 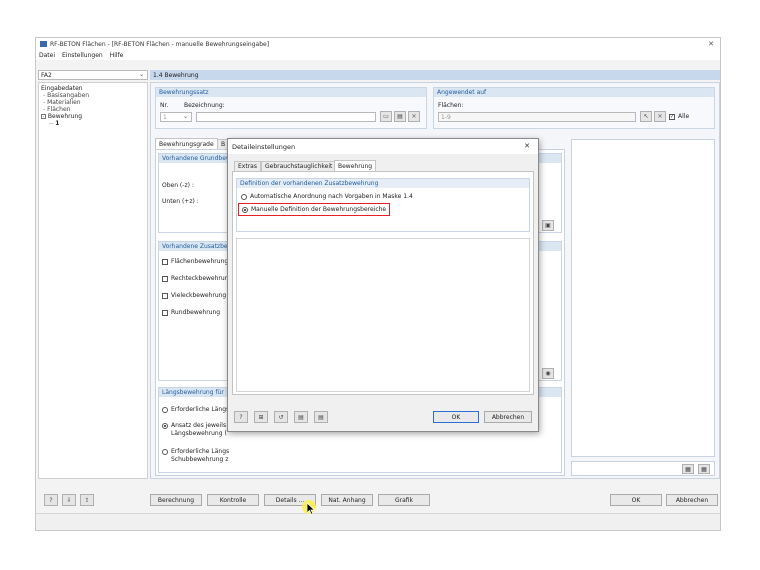 I want to click on graphic-panel, so click(x=643, y=298).